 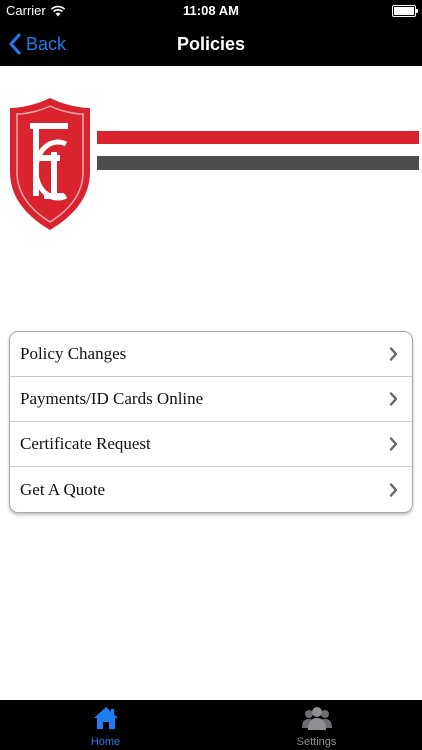 I want to click on users-icon, so click(x=316, y=718).